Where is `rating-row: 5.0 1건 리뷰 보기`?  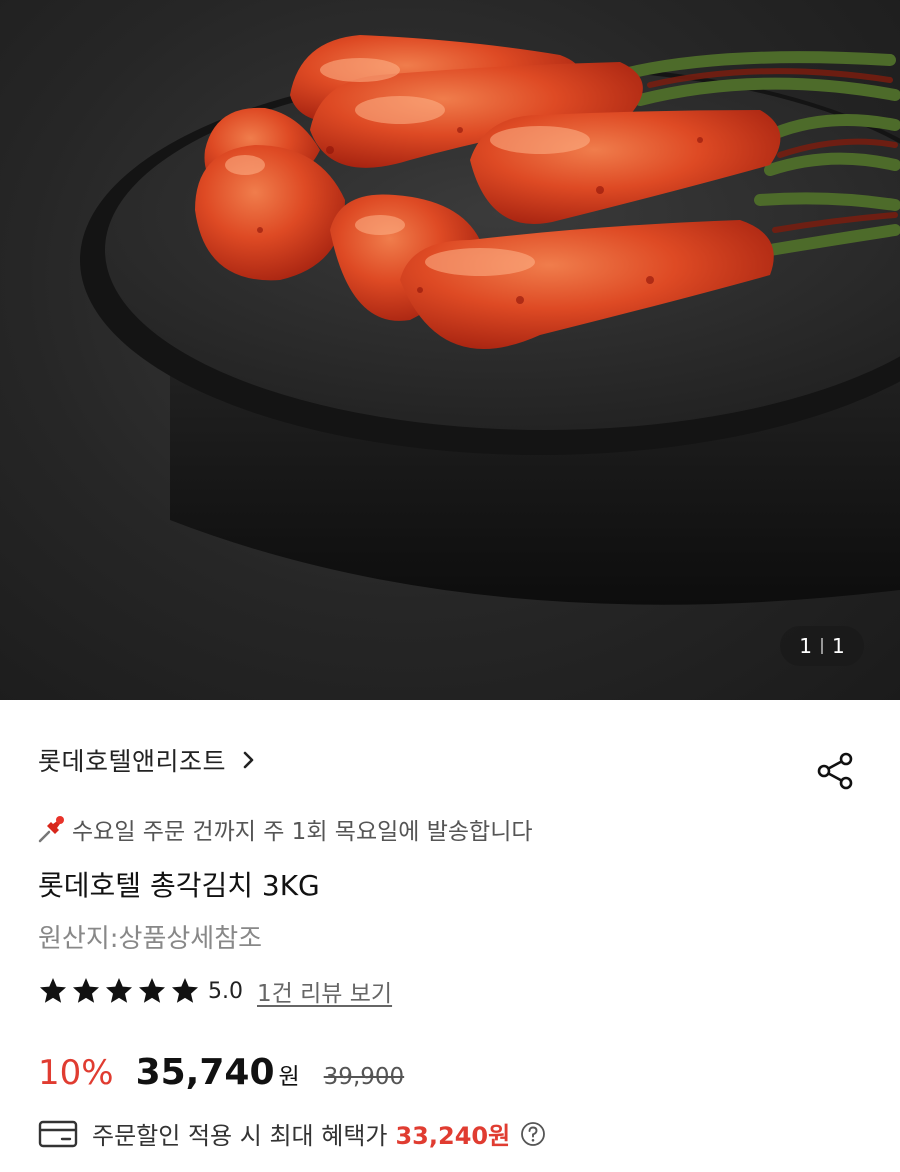
rating-row: 5.0 1건 리뷰 보기 is located at coordinates (215, 991).